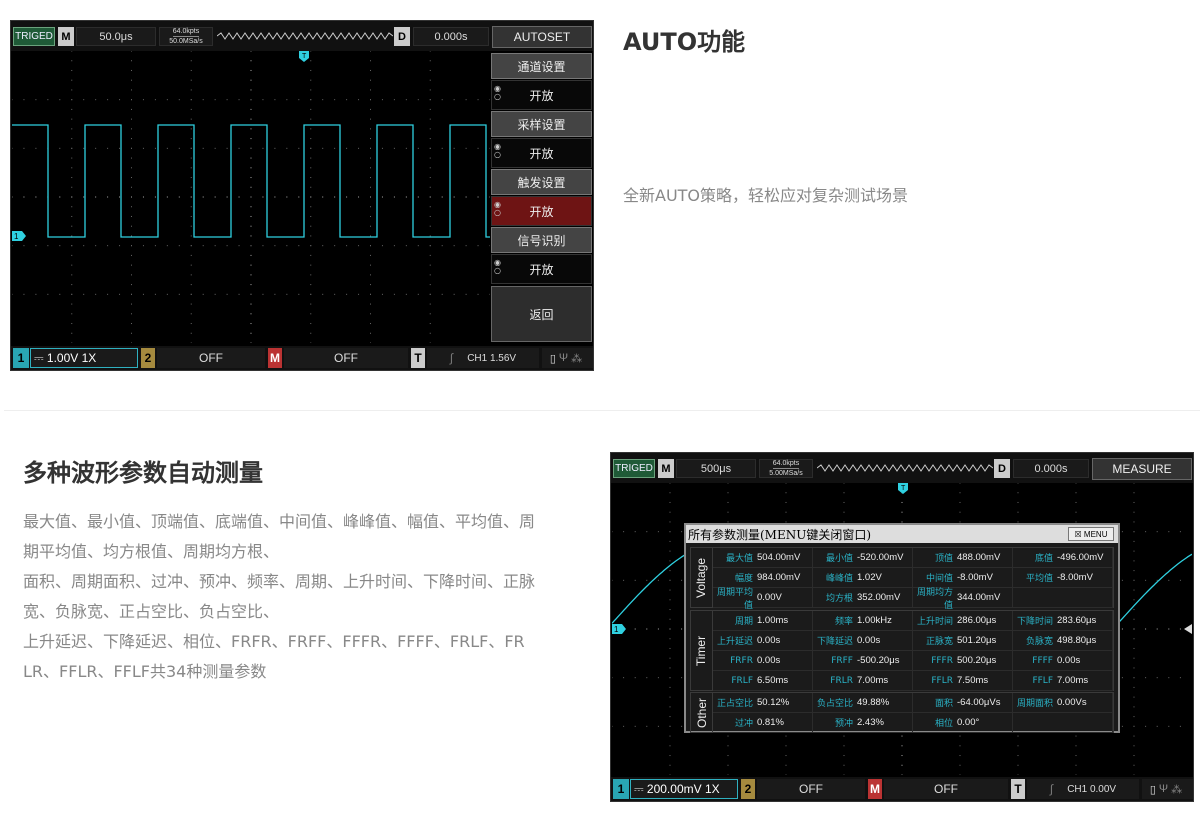  I want to click on measurement-cell: 周期 1.00ms, so click(763, 621).